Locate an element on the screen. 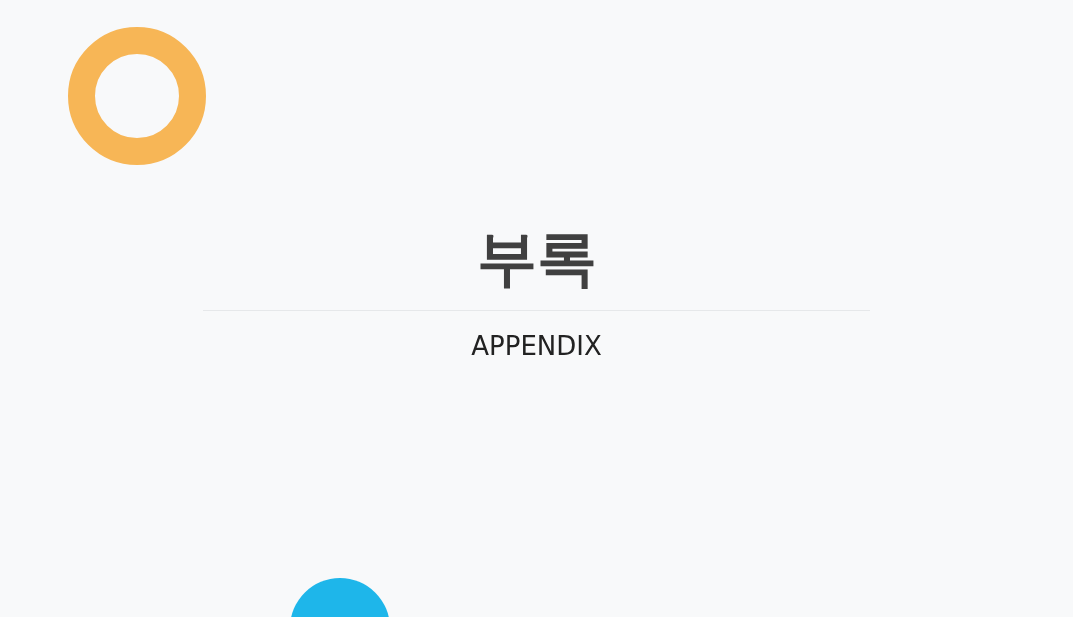  slide-subtitle: APPENDIX is located at coordinates (536, 346).